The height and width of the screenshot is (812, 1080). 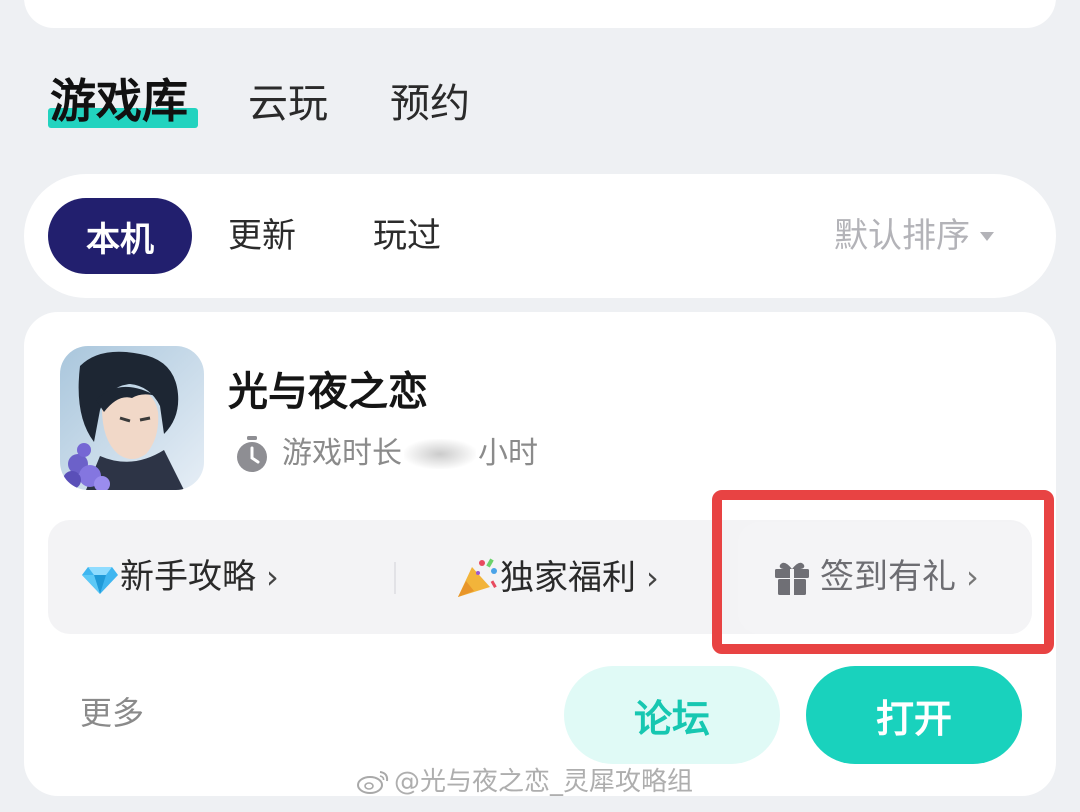 What do you see at coordinates (288, 104) in the screenshot?
I see `tab-cloud-play: 云玩` at bounding box center [288, 104].